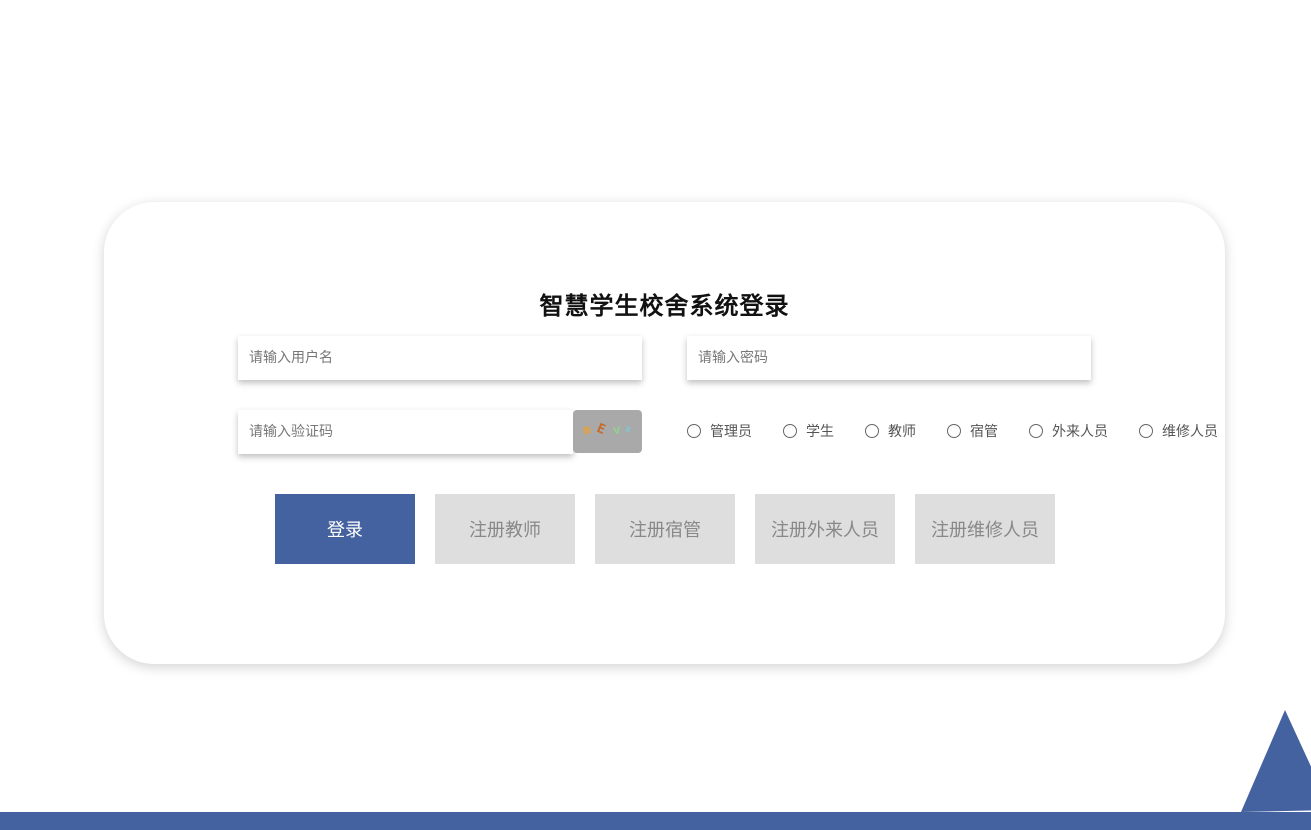 The height and width of the screenshot is (830, 1311). What do you see at coordinates (655, 821) in the screenshot?
I see `bottom-bar` at bounding box center [655, 821].